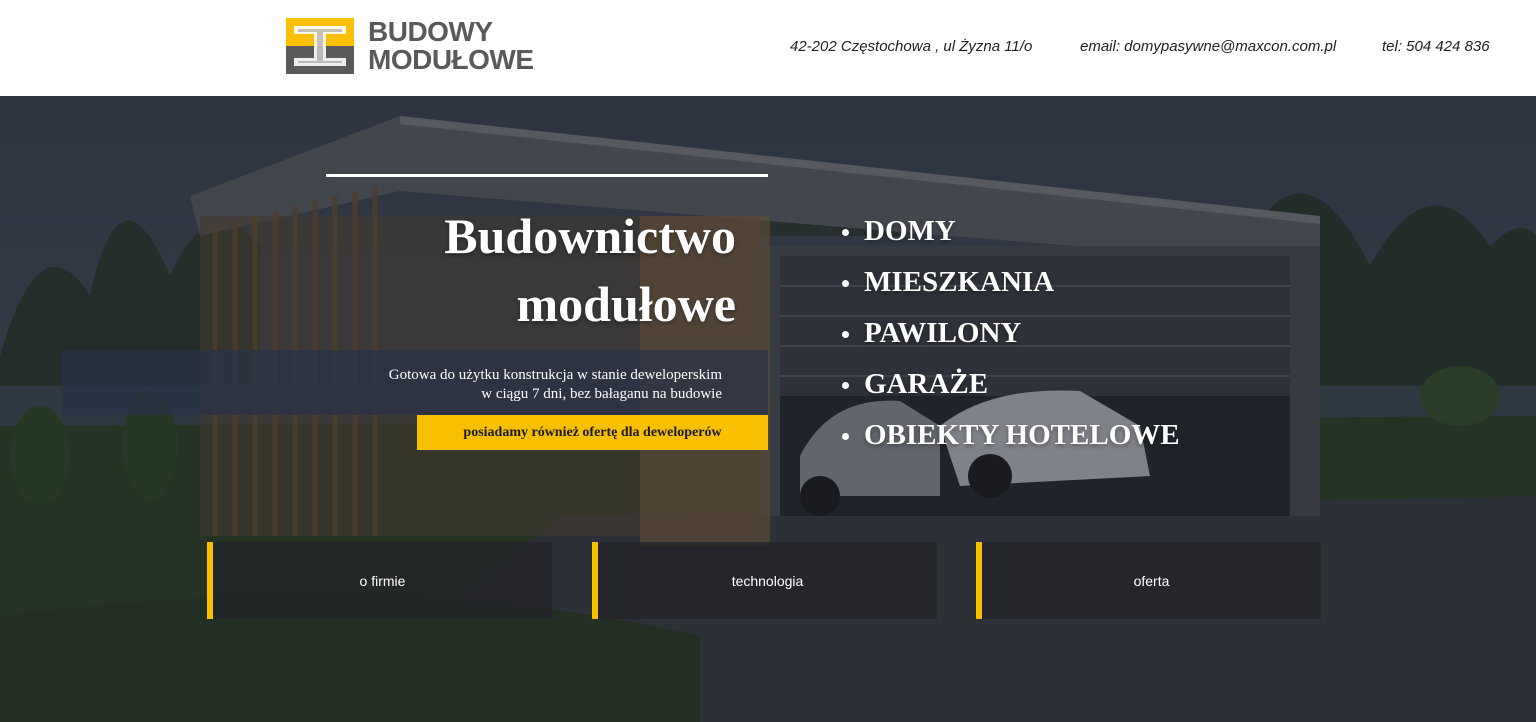  Describe the element at coordinates (592, 432) in the screenshot. I see `developer-offer-button: posiadamy również ofertę dla deweloperów` at that location.